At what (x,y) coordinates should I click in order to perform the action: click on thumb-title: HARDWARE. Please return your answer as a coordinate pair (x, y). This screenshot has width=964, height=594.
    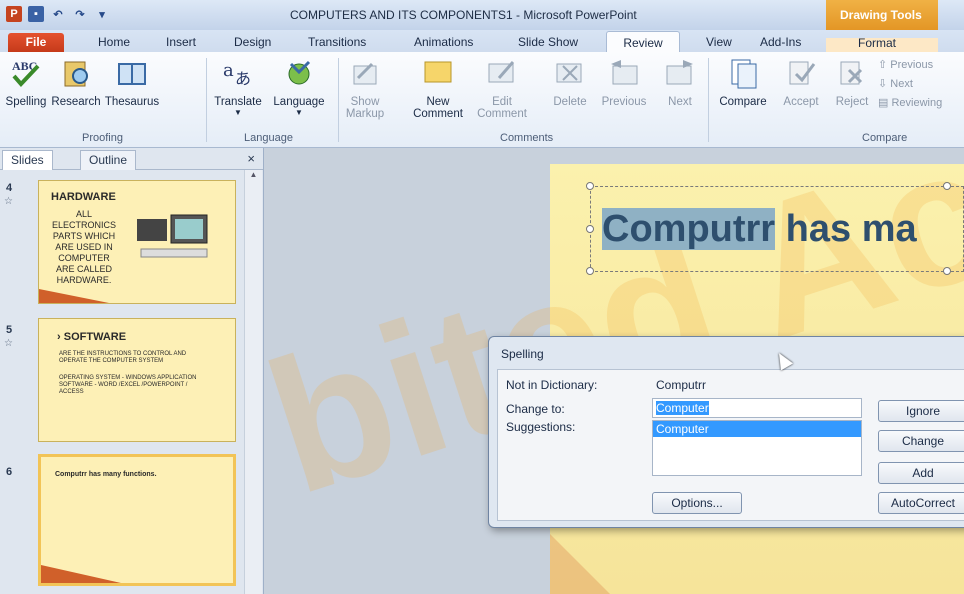
    Looking at the image, I should click on (83, 197).